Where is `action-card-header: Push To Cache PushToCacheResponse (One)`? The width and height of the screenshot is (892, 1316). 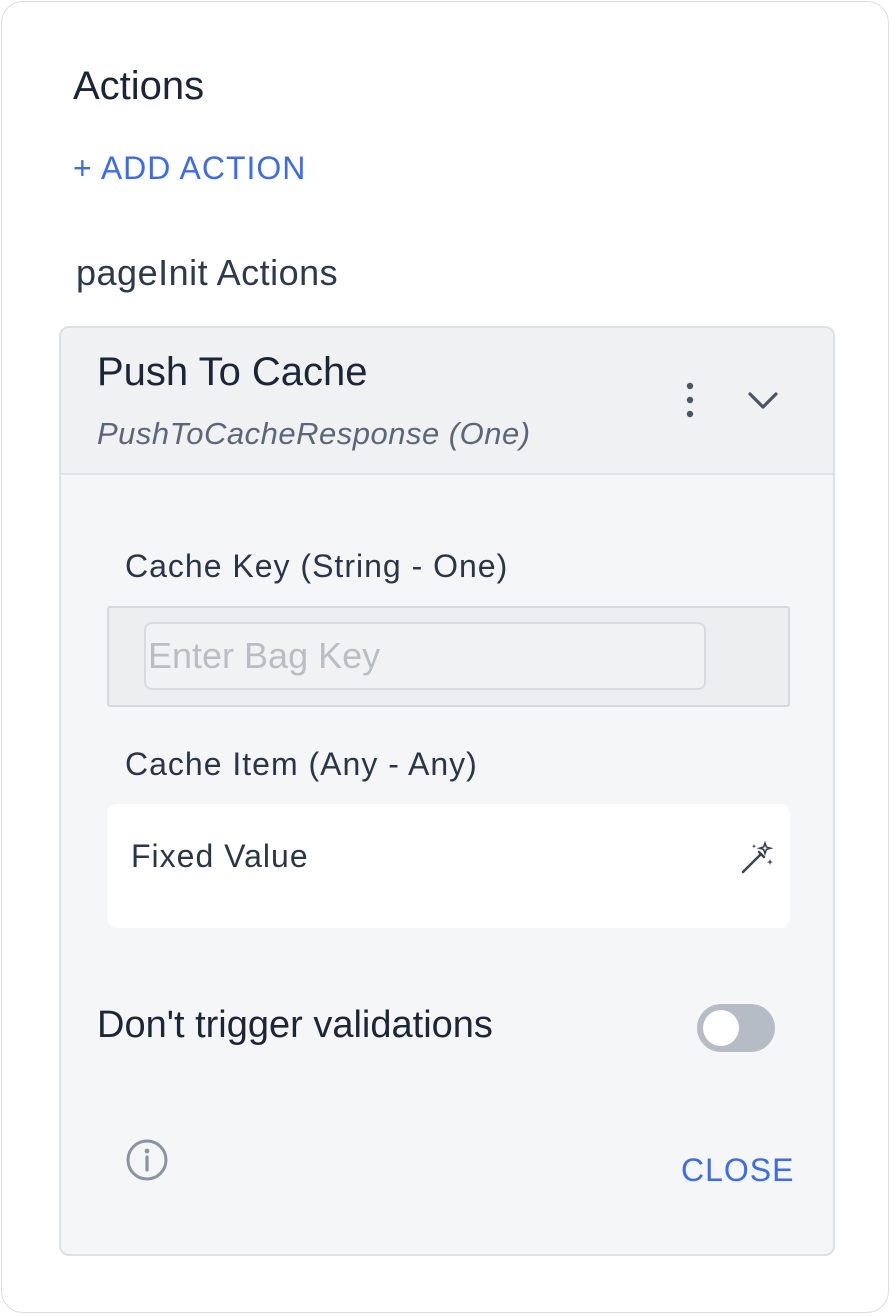 action-card-header: Push To Cache PushToCacheResponse (One) is located at coordinates (447, 401).